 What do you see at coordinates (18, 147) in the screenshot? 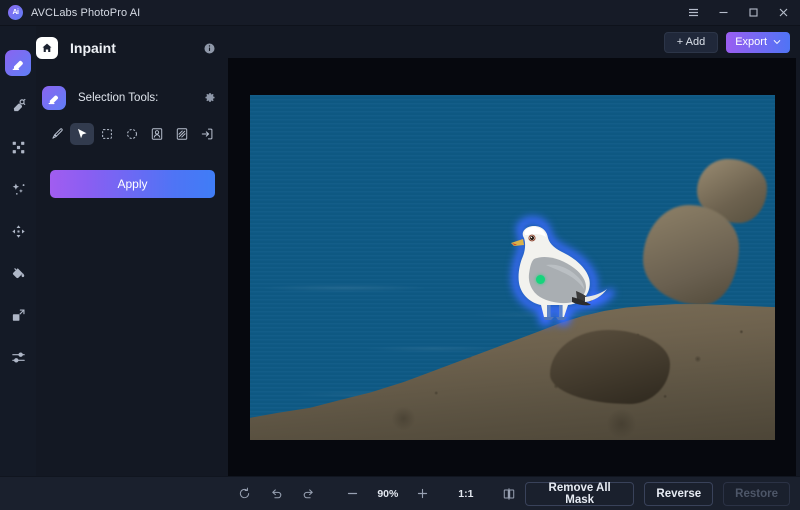
I see `rail-item-upscale` at bounding box center [18, 147].